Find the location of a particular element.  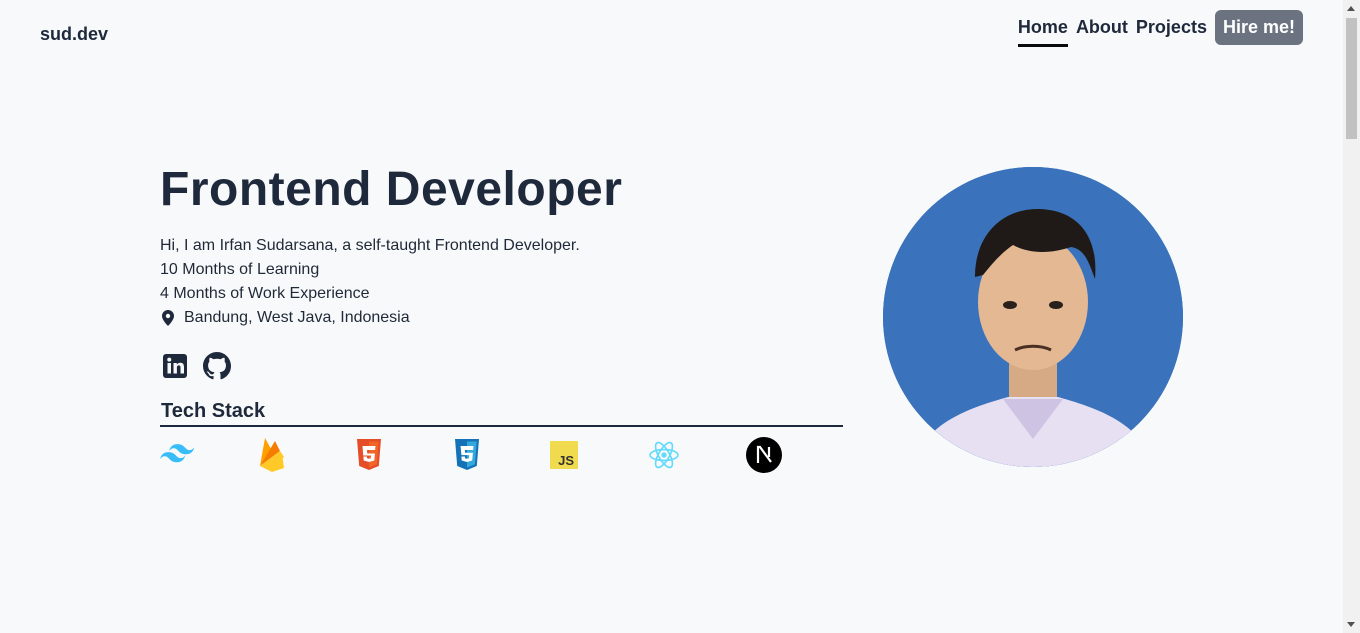

scroll-thumb is located at coordinates (1351, 78).